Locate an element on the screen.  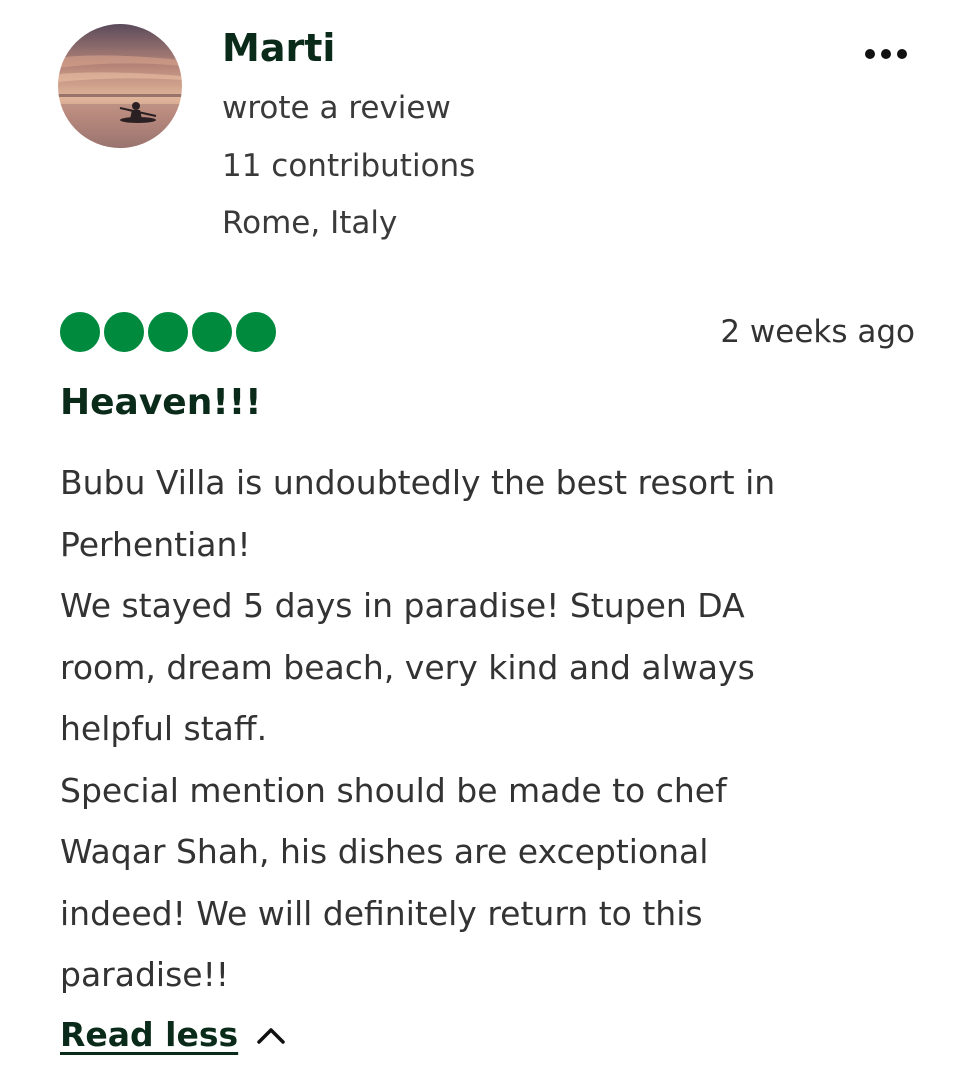
reviewer-location: Rome, Italy is located at coordinates (310, 223).